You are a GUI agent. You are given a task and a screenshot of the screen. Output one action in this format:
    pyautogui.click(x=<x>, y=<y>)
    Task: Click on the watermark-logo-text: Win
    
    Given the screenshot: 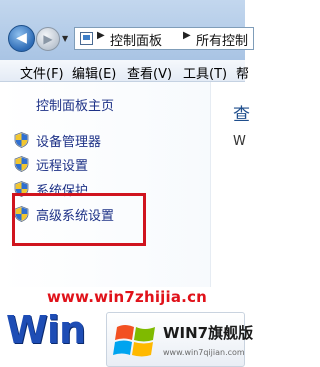 What is the action you would take?
    pyautogui.click(x=46, y=330)
    